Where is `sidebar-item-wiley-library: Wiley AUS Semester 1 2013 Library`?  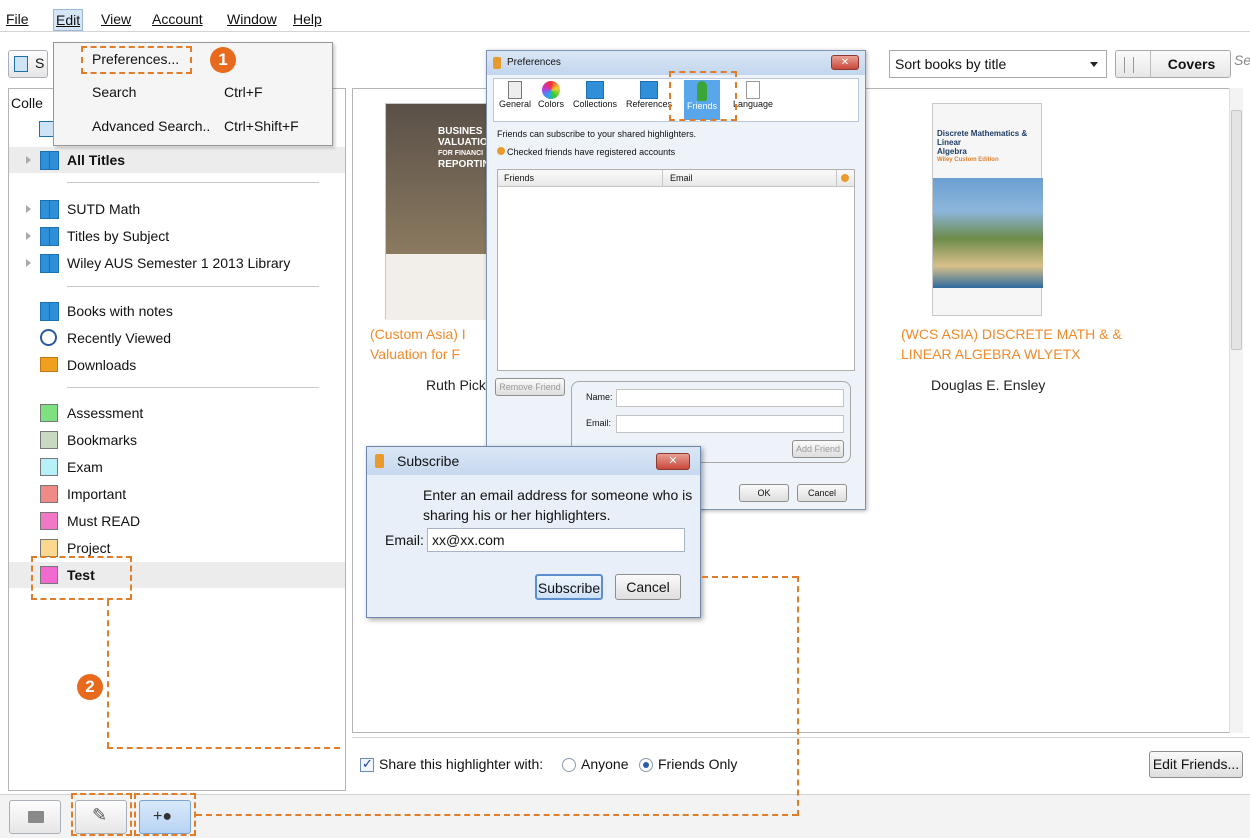
sidebar-item-wiley-library: Wiley AUS Semester 1 2013 Library is located at coordinates (177, 263).